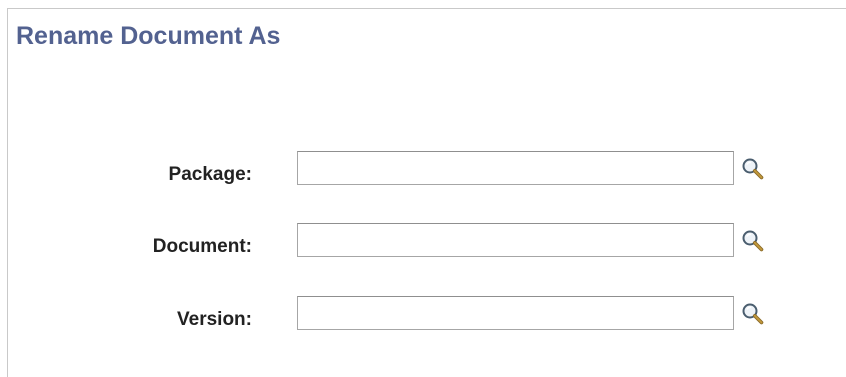  I want to click on package-lookup-icon, so click(753, 169).